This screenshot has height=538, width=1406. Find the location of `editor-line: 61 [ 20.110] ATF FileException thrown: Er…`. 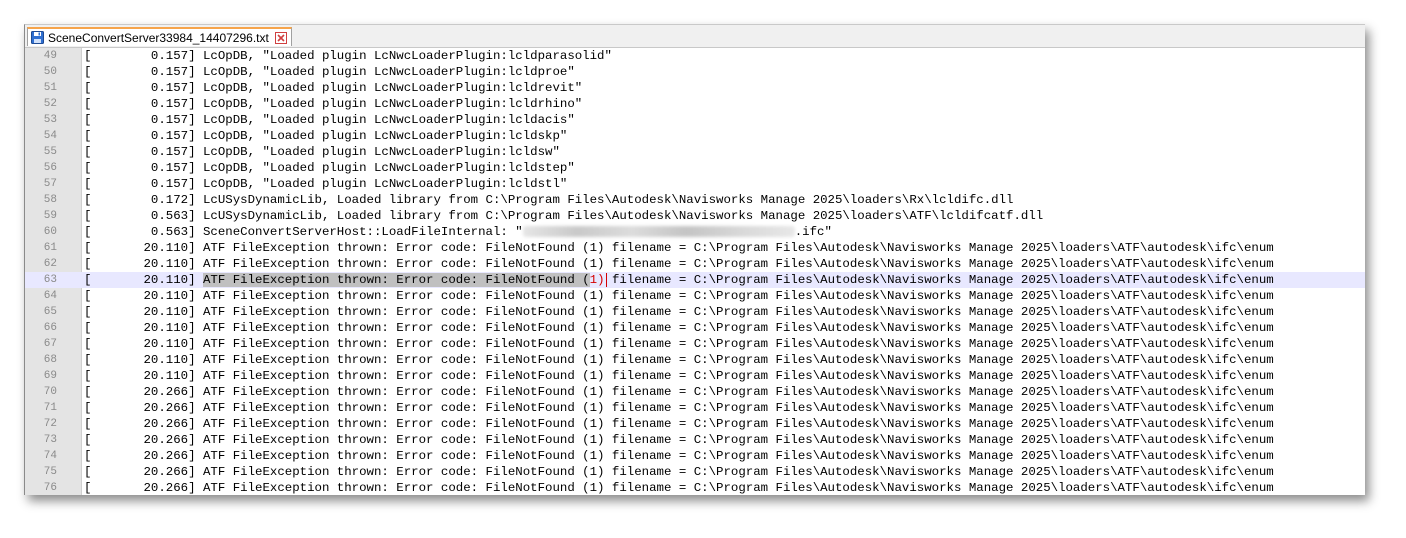

editor-line: 61 [ 20.110] ATF FileException thrown: Er… is located at coordinates (695, 248).